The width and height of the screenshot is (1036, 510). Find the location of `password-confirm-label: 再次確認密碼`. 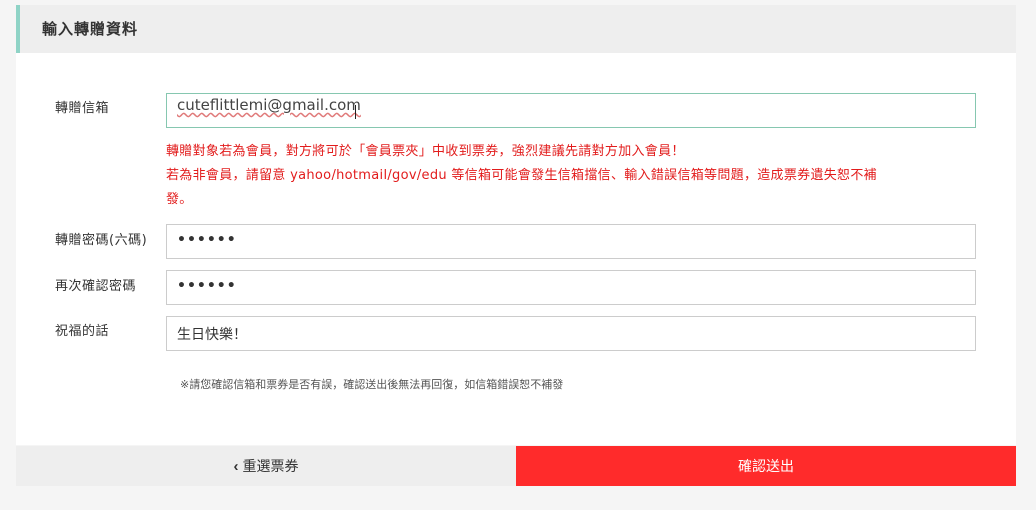

password-confirm-label: 再次確認密碼 is located at coordinates (96, 286).